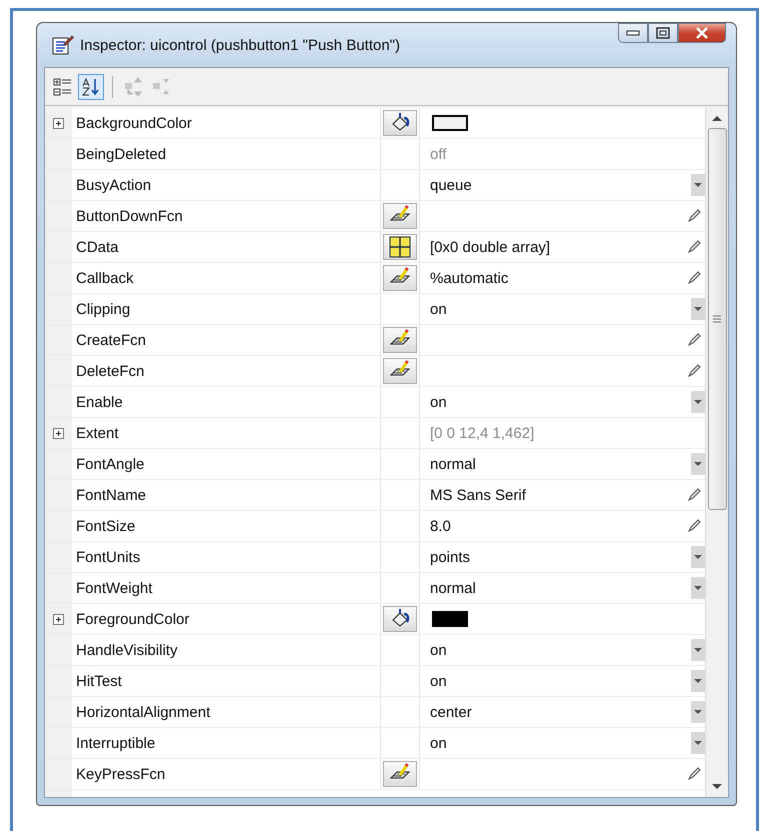  What do you see at coordinates (226, 402) in the screenshot?
I see `property-name: Enable` at bounding box center [226, 402].